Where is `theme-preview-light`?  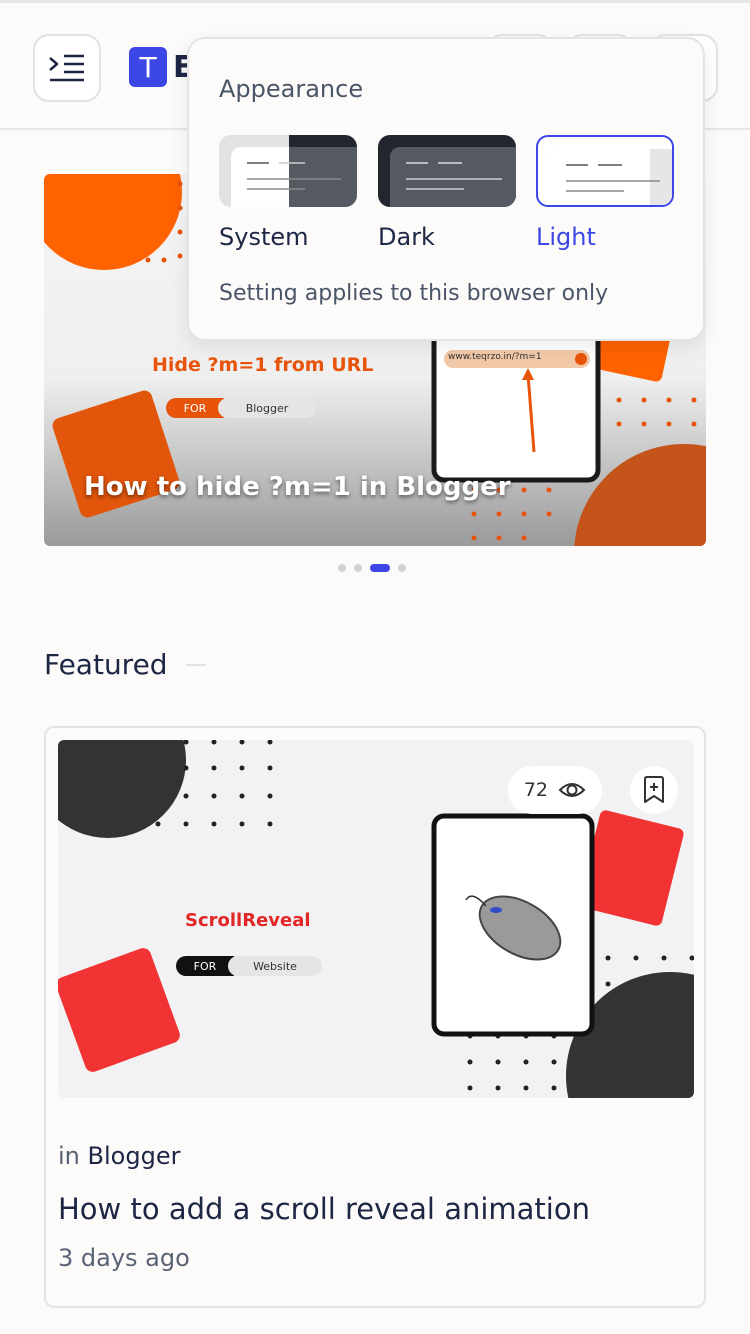 theme-preview-light is located at coordinates (605, 171).